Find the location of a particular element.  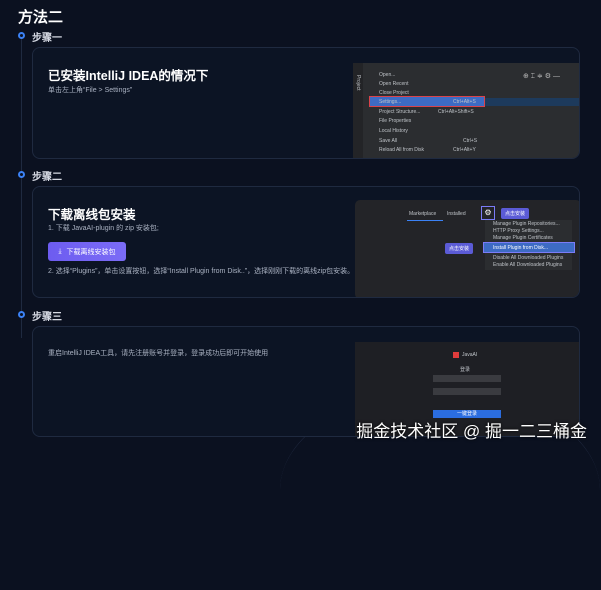

step-label: 步骤一 is located at coordinates (47, 38).